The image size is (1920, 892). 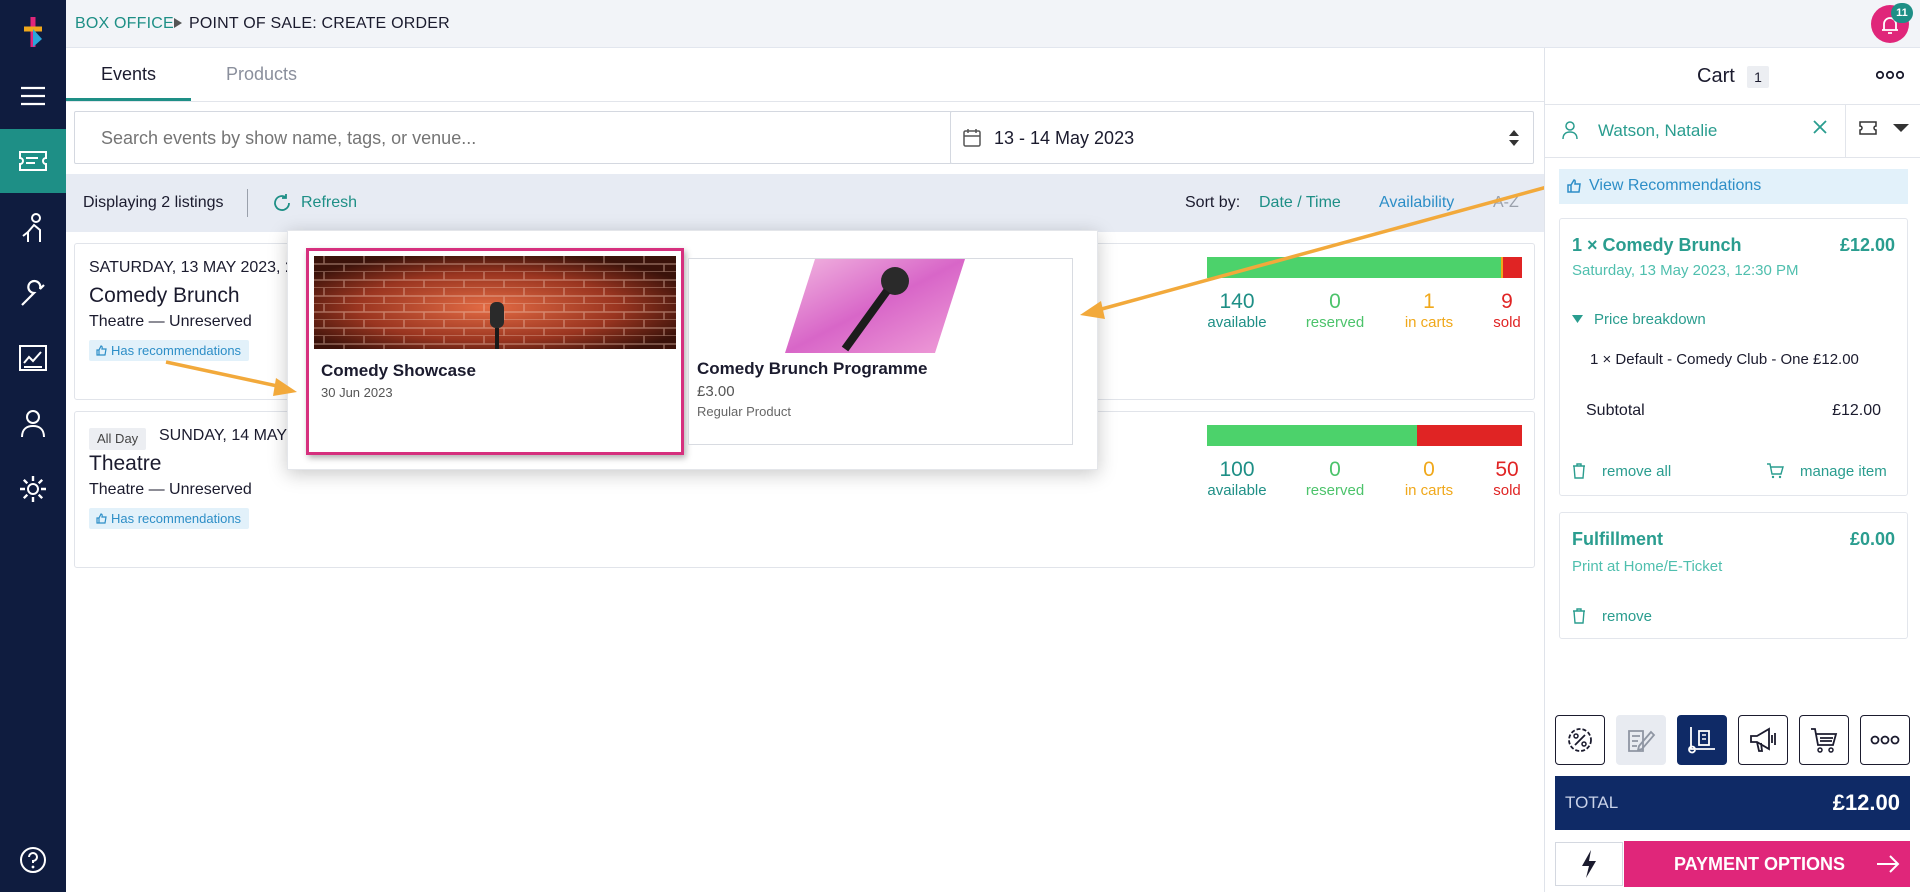 I want to click on view-recommendations-button: View Recommendations, so click(x=1733, y=186).